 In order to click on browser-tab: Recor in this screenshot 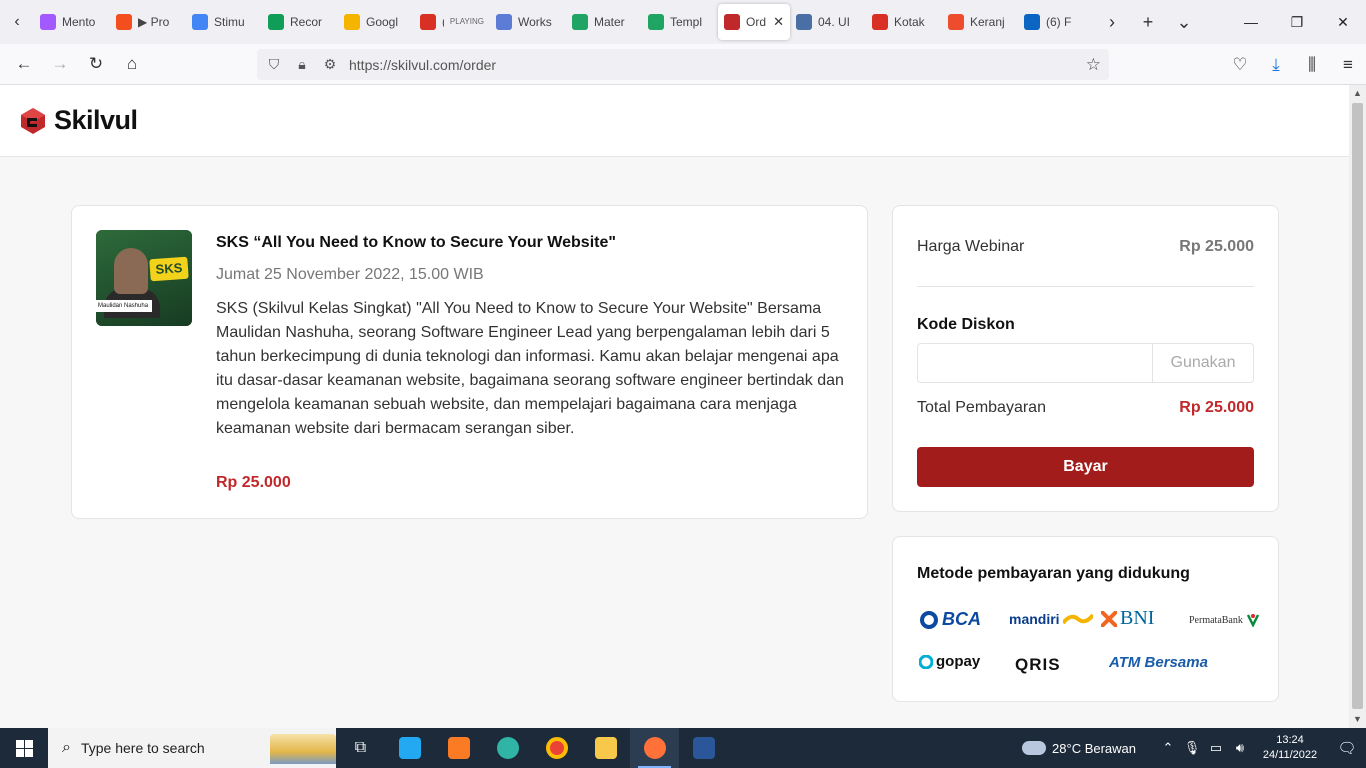, I will do `click(300, 22)`.